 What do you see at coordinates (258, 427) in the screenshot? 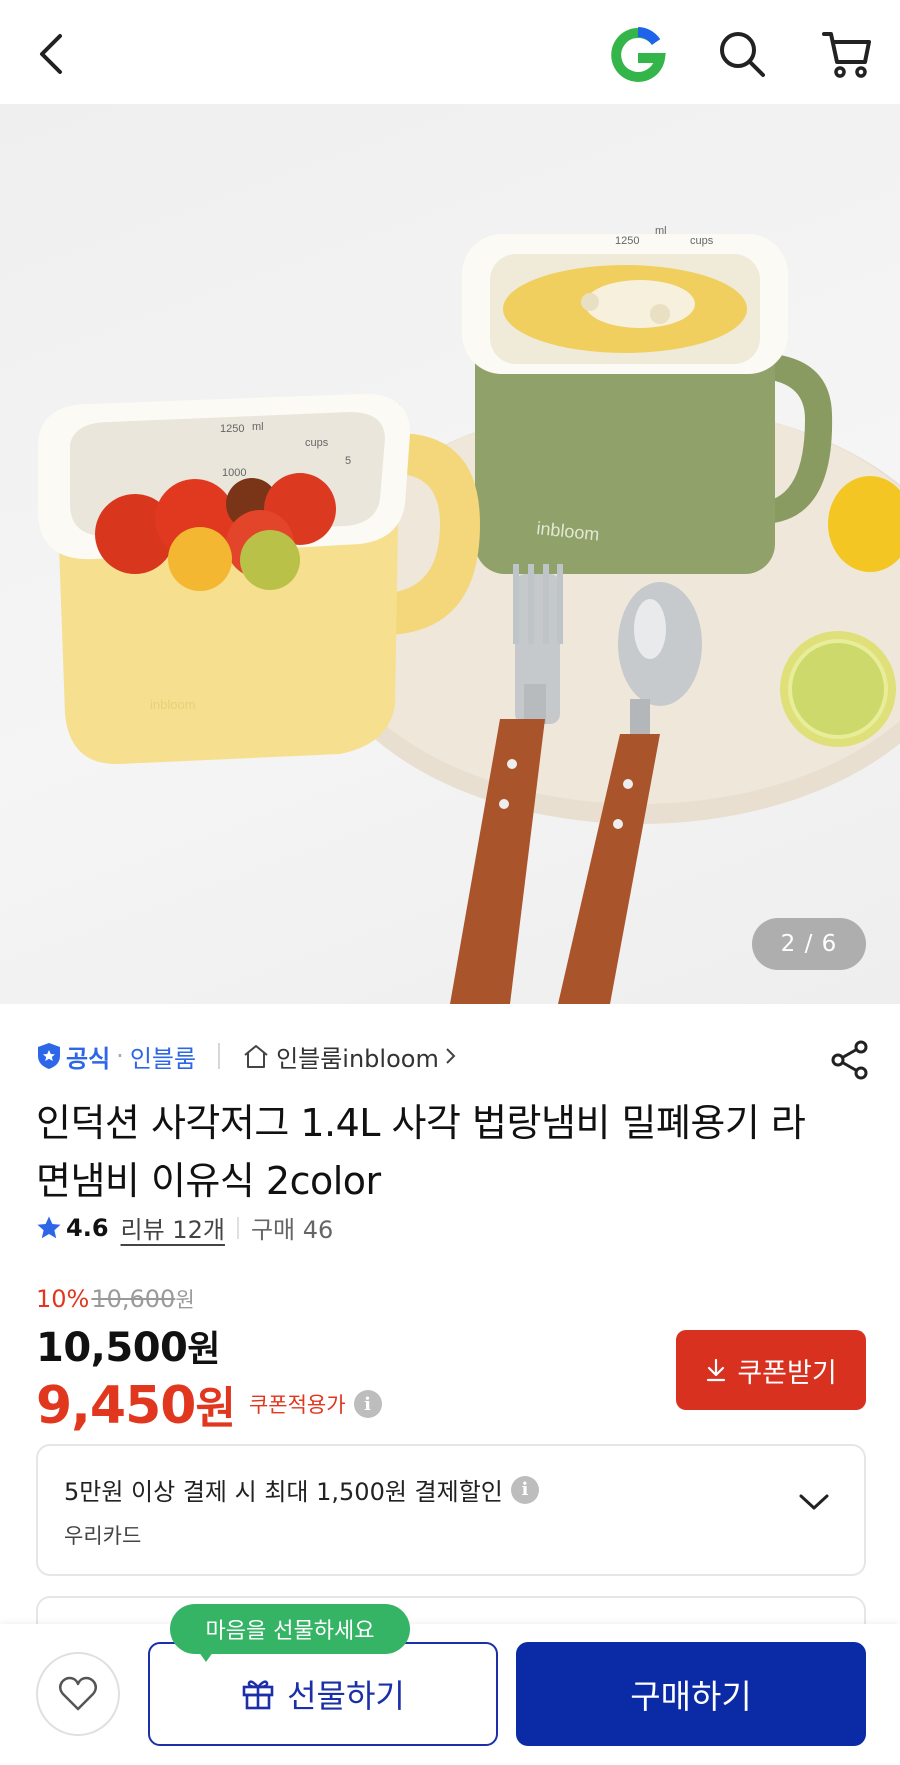
I see `yellow-mug-scale-ml: ml` at bounding box center [258, 427].